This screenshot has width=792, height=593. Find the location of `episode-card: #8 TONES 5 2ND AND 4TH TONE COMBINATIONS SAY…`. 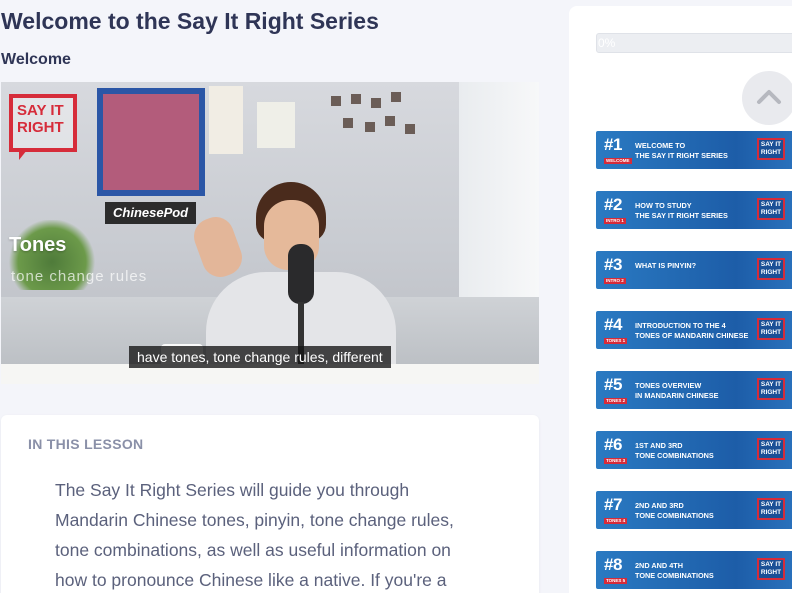

episode-card: #8 TONES 5 2ND AND 4TH TONE COMBINATIONS SAY… is located at coordinates (694, 570).